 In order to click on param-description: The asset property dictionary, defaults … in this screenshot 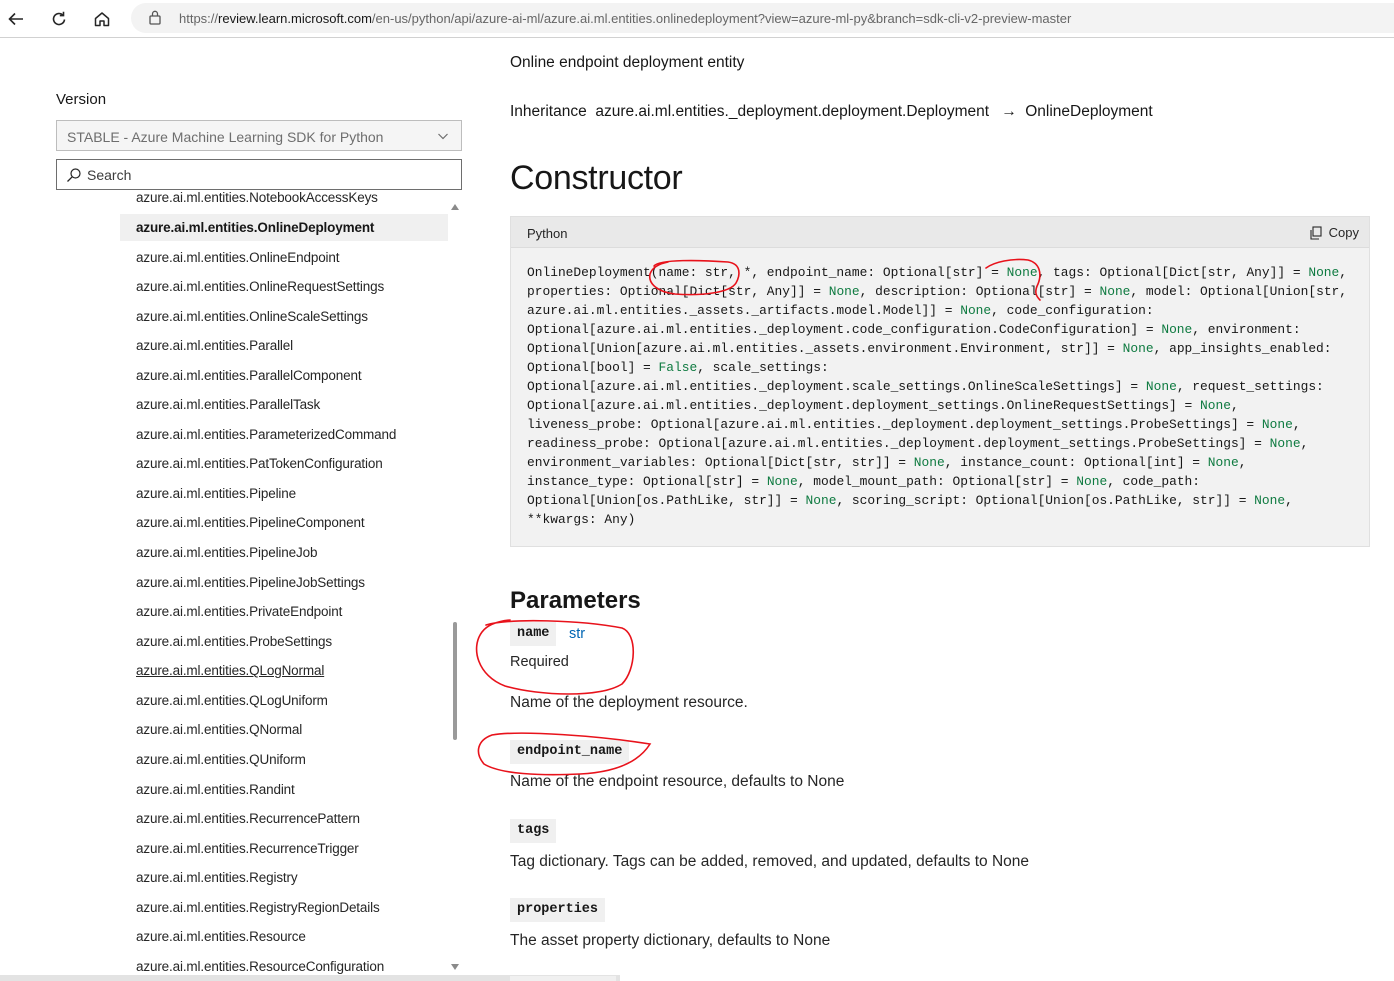, I will do `click(670, 940)`.